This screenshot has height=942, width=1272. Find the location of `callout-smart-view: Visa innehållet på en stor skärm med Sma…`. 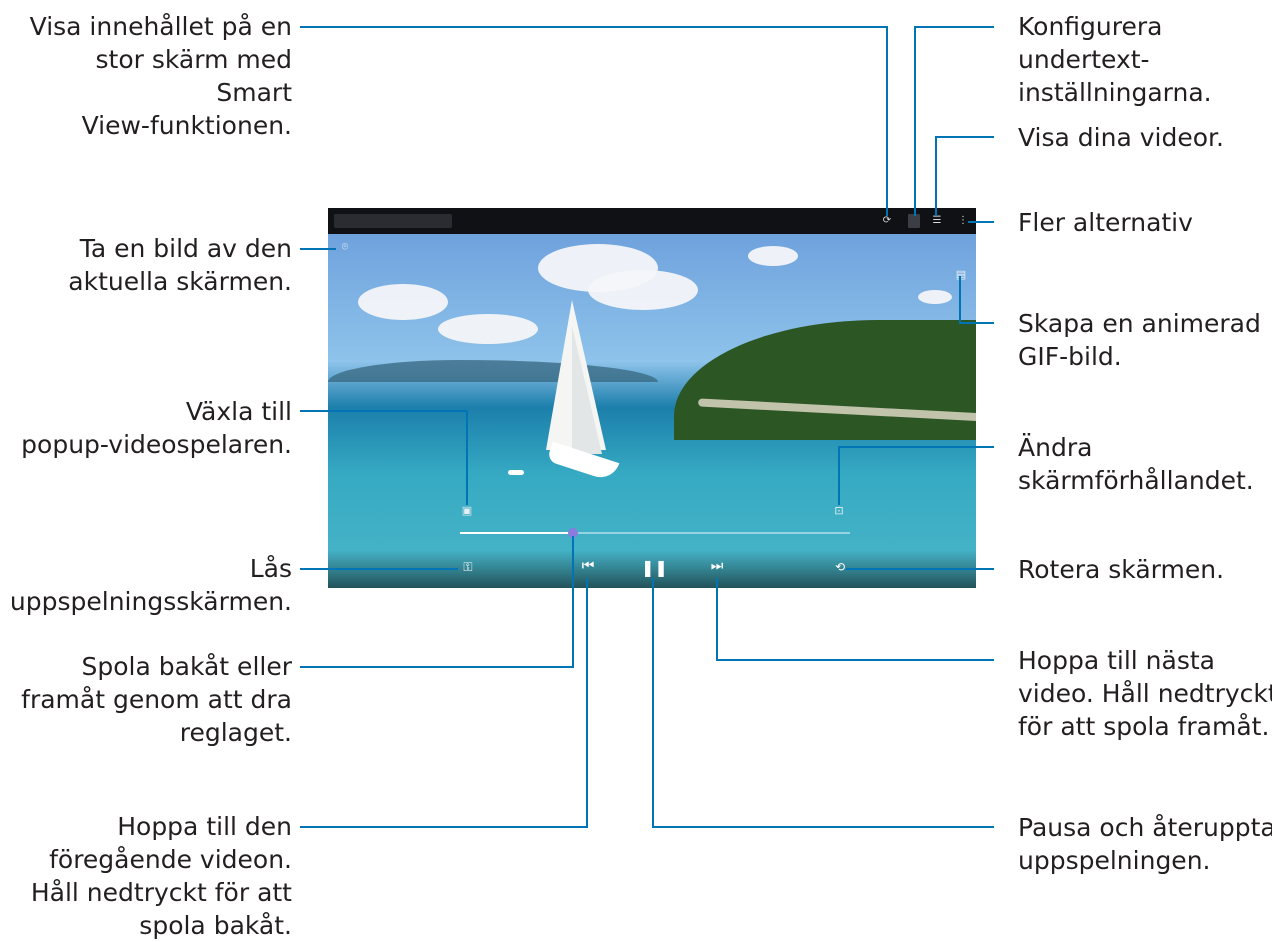

callout-smart-view: Visa innehållet på en stor skärm med Sma… is located at coordinates (160, 76).